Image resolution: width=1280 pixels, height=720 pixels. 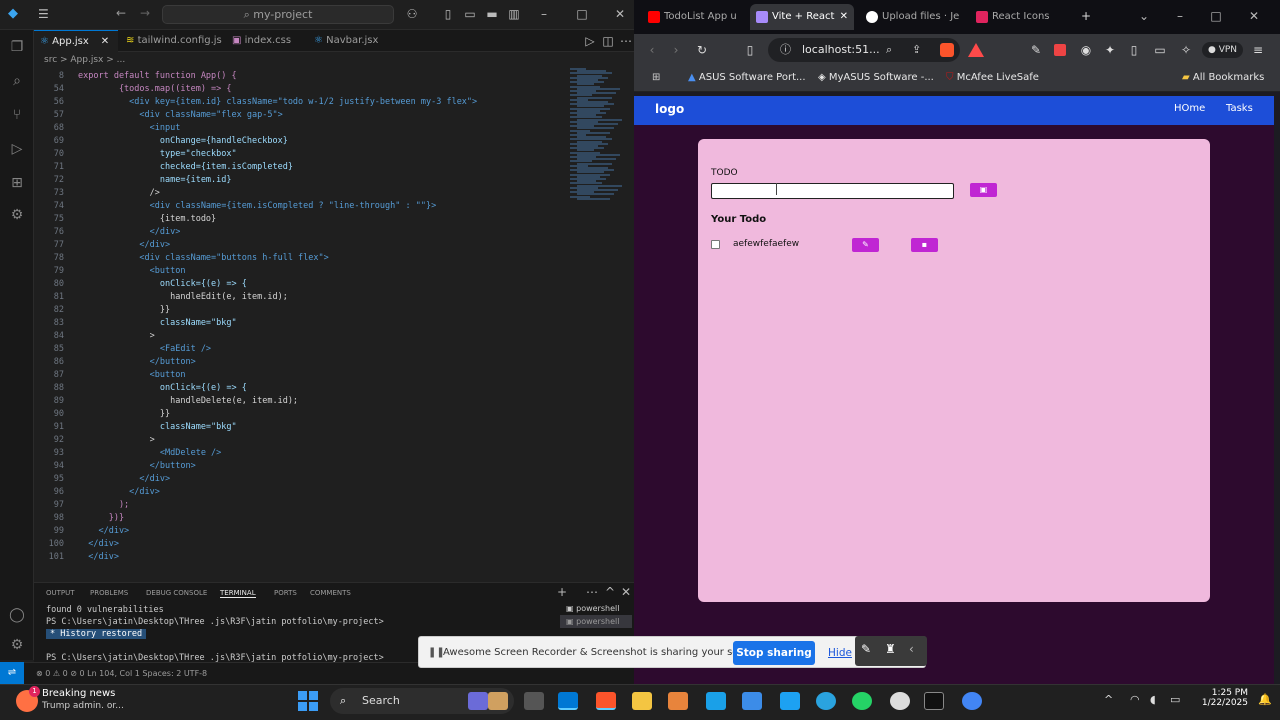 What do you see at coordinates (299, 76) in the screenshot?
I see `code-line: 8 export default function App() {` at bounding box center [299, 76].